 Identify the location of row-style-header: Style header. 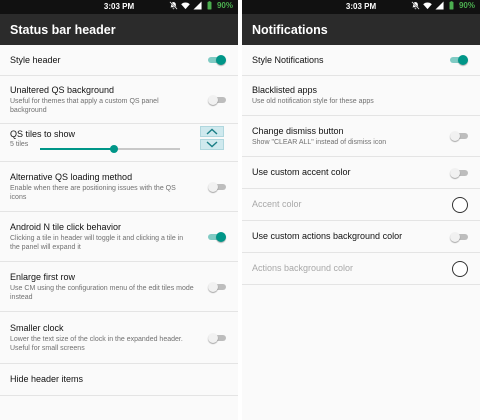
(119, 60).